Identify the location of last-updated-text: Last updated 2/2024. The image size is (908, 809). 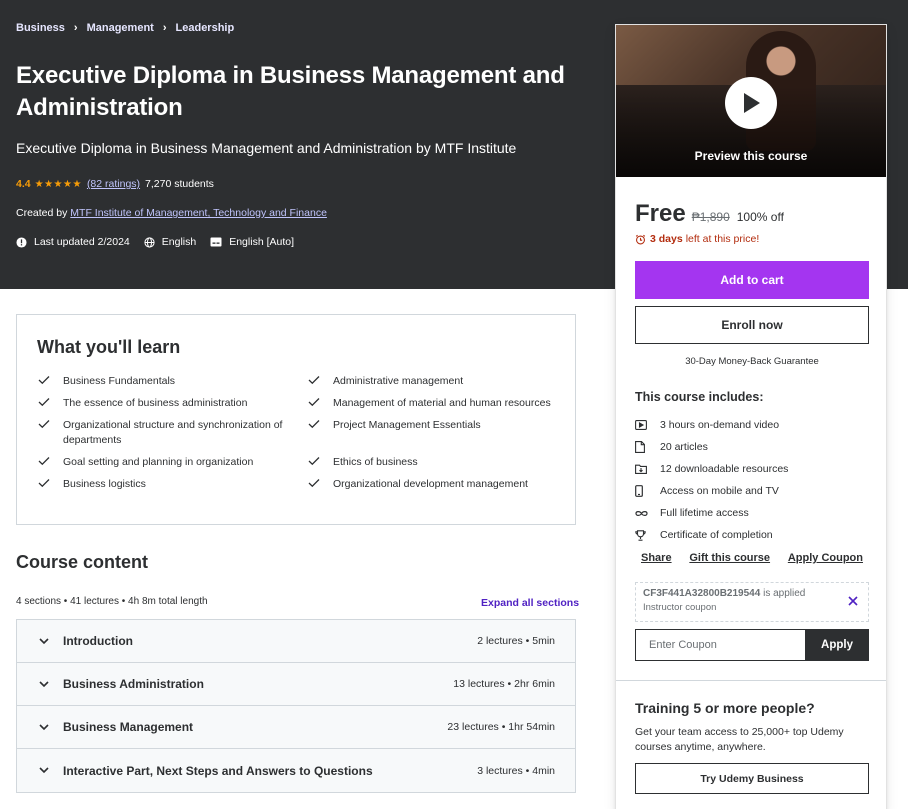
(82, 242).